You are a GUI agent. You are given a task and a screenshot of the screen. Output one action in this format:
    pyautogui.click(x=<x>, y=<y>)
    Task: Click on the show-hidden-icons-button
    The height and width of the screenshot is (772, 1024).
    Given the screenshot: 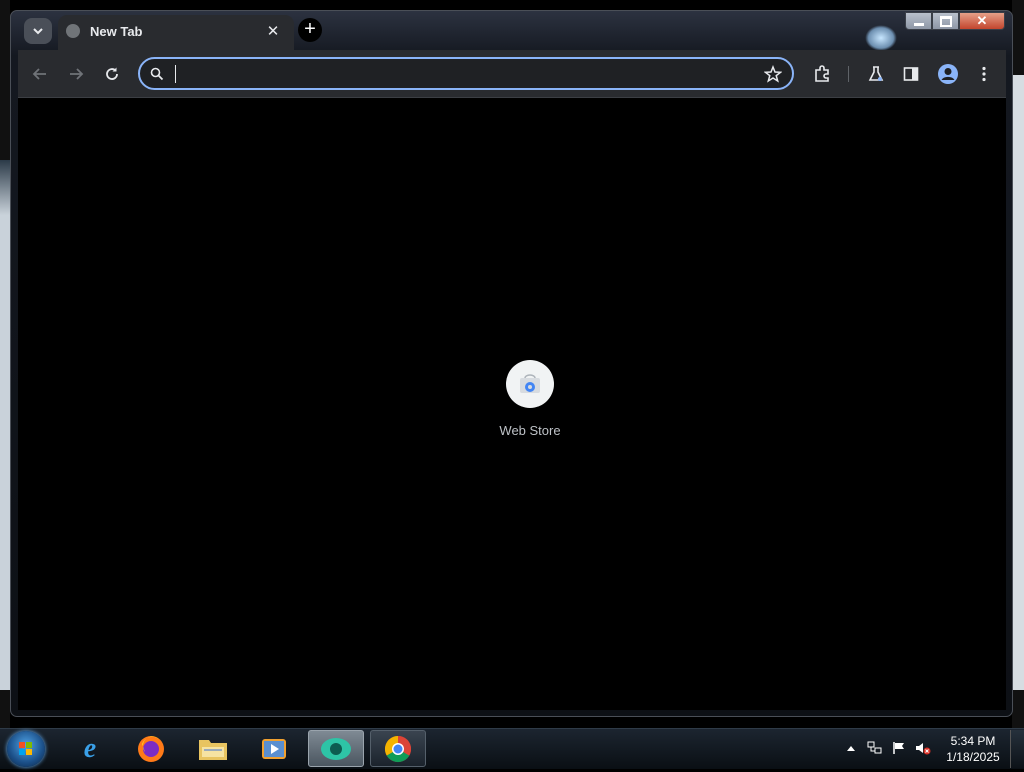 What is the action you would take?
    pyautogui.click(x=851, y=748)
    